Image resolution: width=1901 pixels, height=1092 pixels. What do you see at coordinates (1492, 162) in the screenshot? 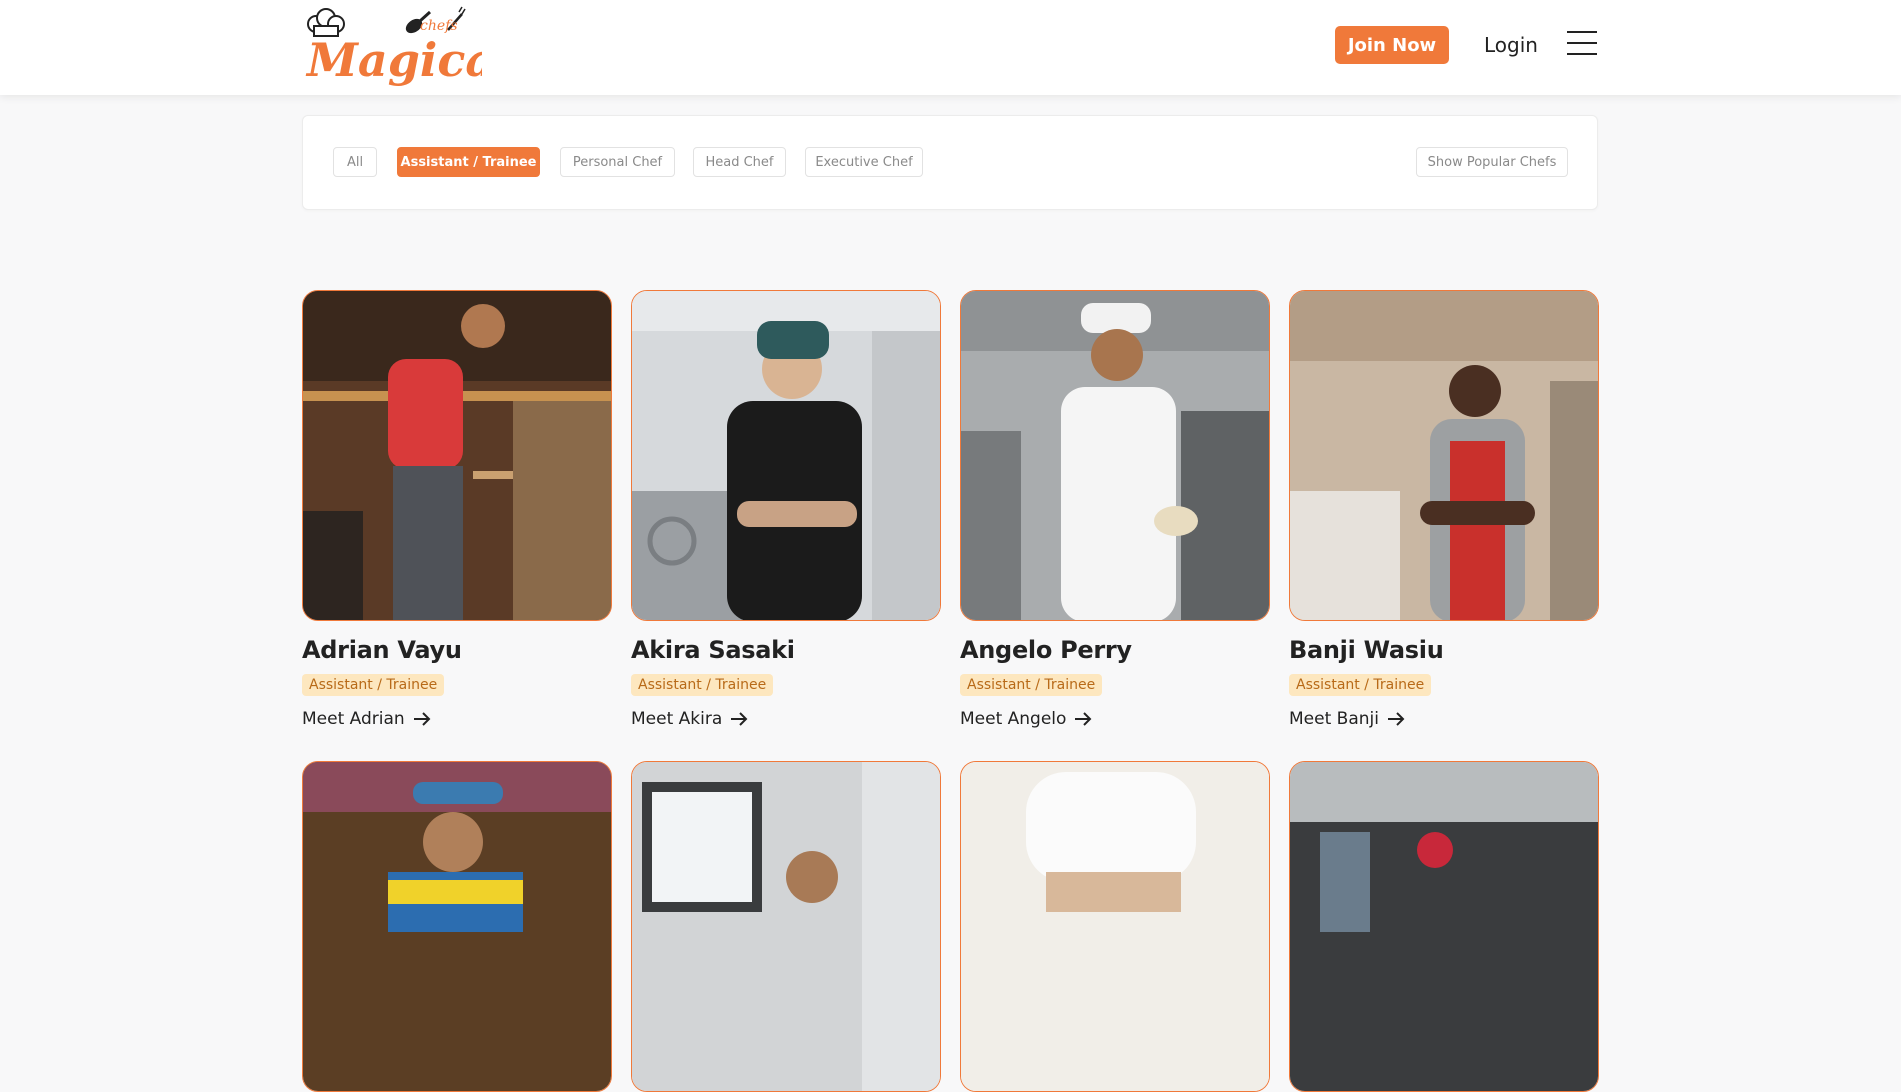
I see `show-popular-chefs-button: Show Popular Chefs` at bounding box center [1492, 162].